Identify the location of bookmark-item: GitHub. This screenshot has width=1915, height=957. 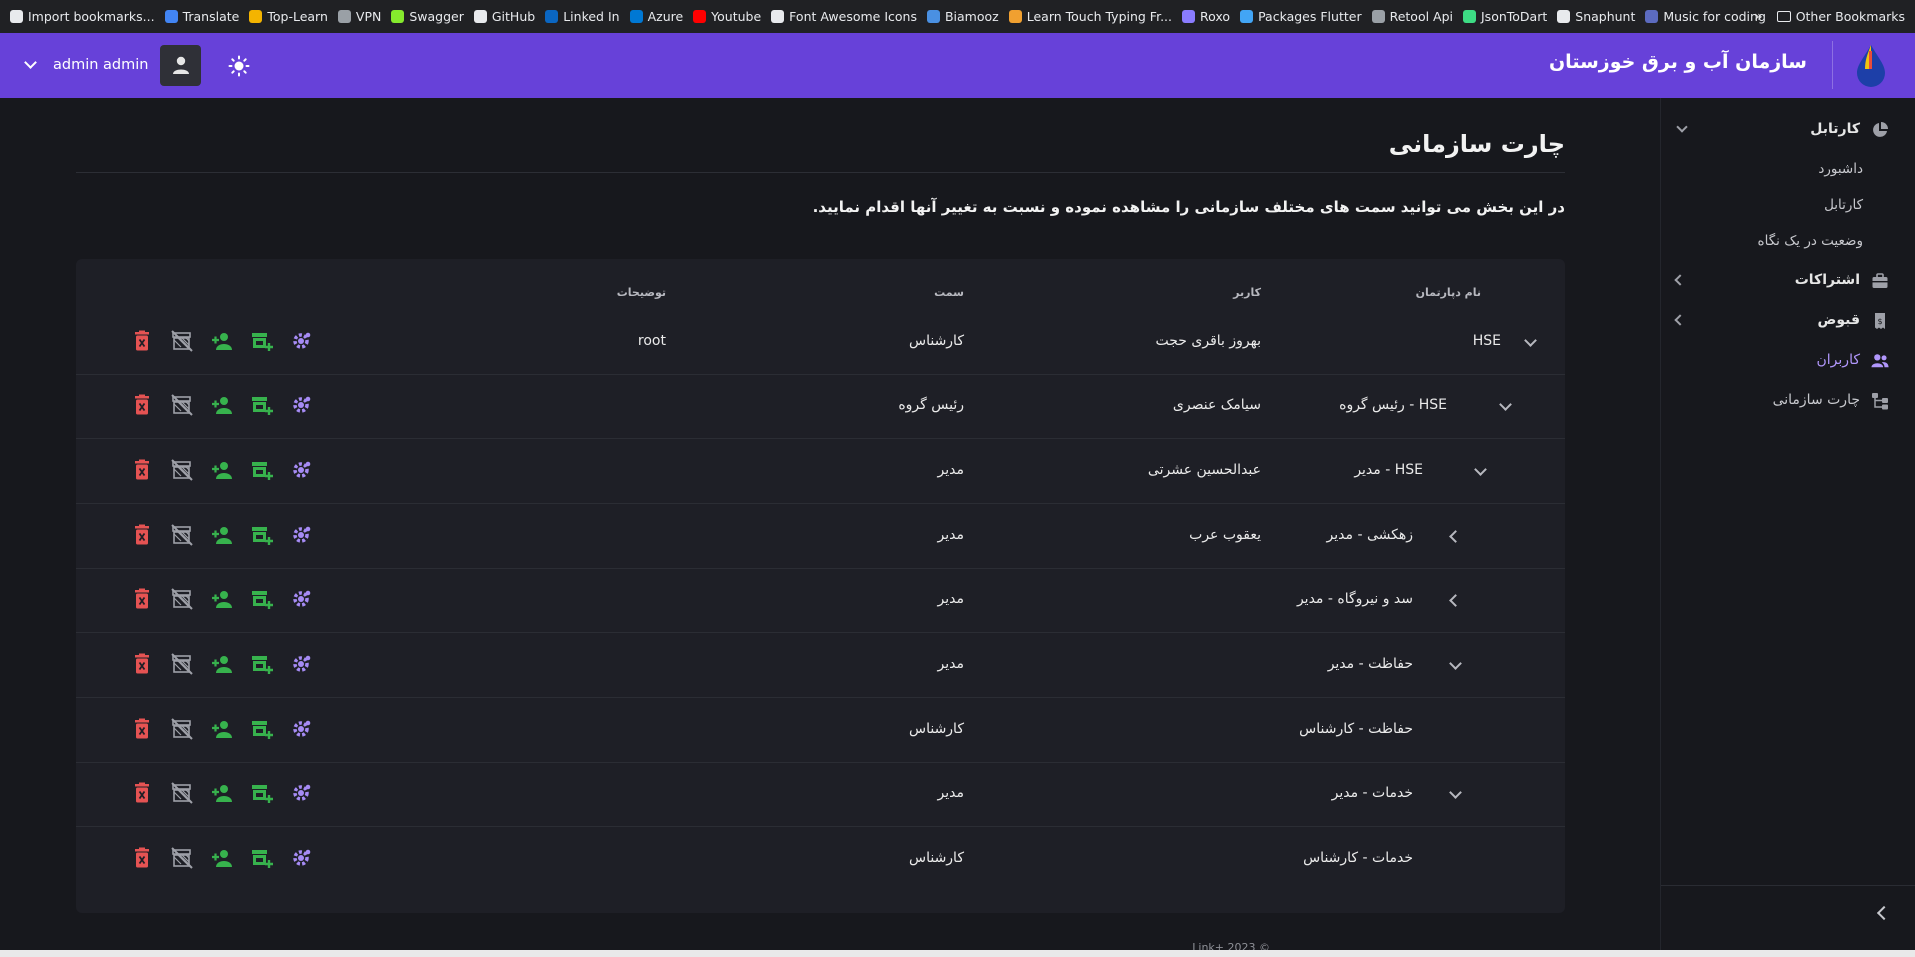
(504, 16).